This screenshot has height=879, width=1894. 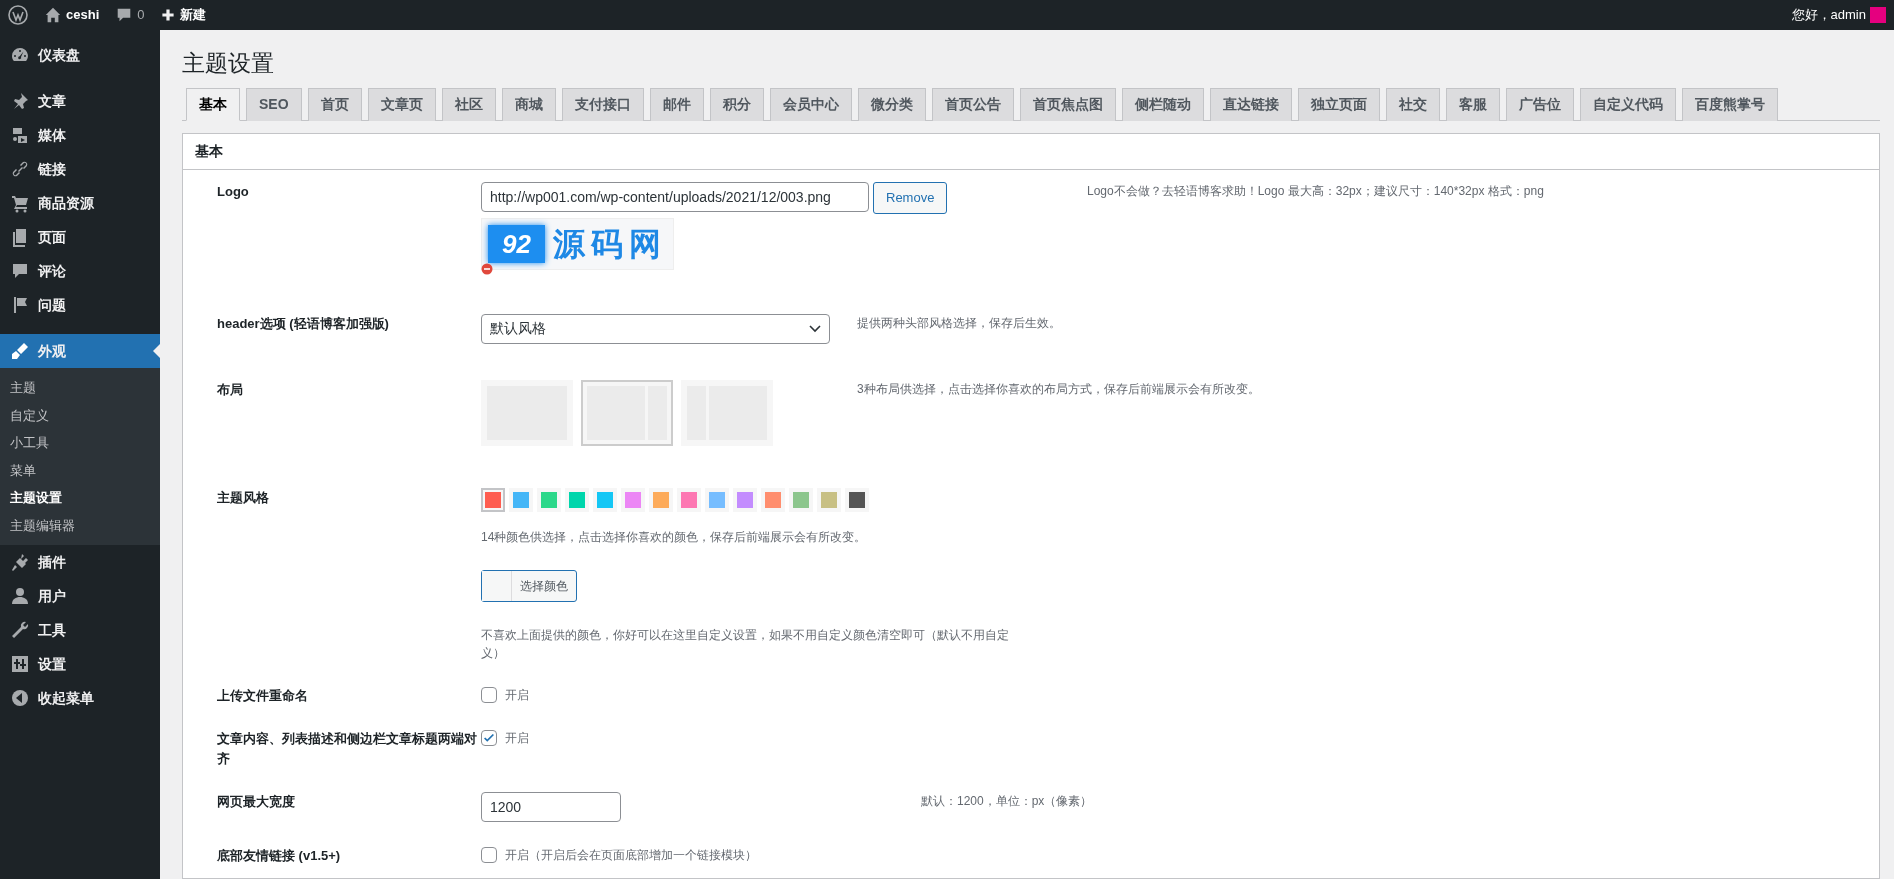 I want to click on field-description: 默认：1200，单位：px（像素）, so click(x=1007, y=802).